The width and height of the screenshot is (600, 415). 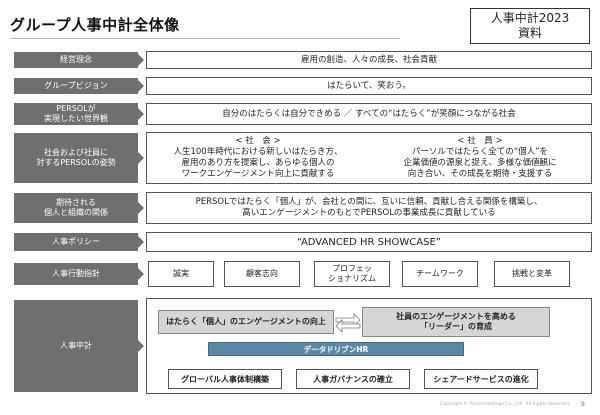 I want to click on row-label-stance: 社会および社員に 対するPERSOLの姿勢, so click(x=76, y=158).